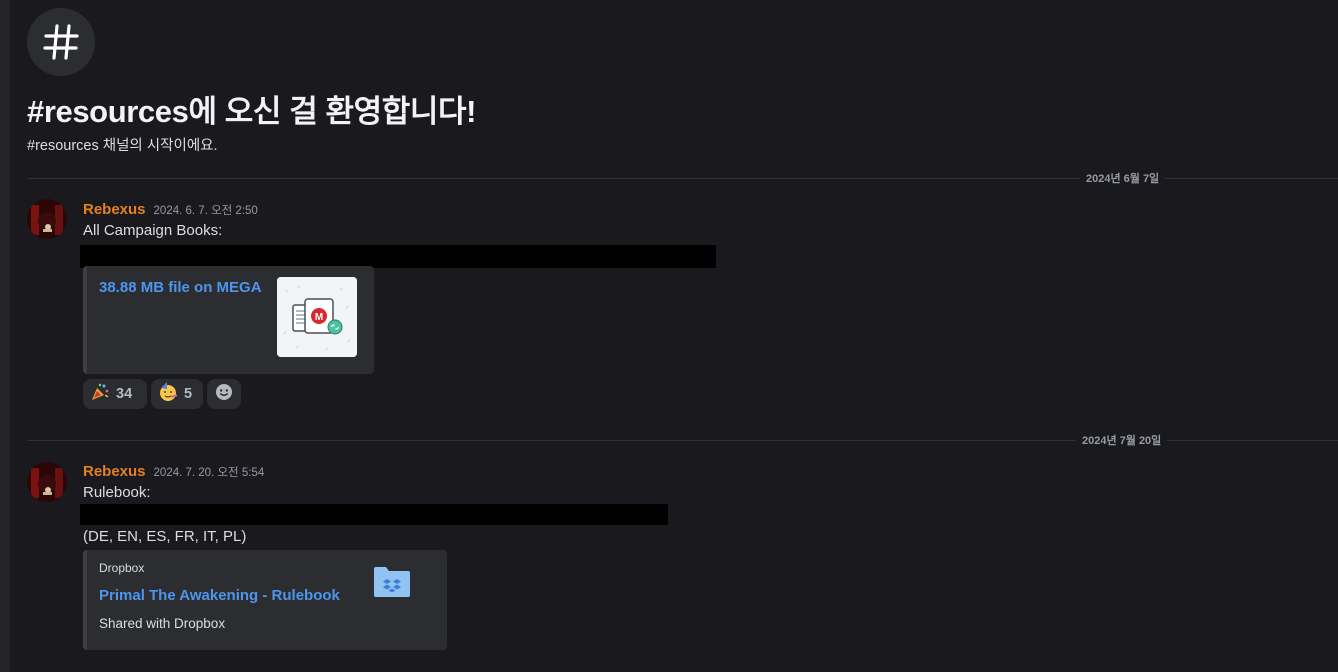 The height and width of the screenshot is (672, 1338). Describe the element at coordinates (117, 492) in the screenshot. I see `message-text: Rulebook:` at that location.